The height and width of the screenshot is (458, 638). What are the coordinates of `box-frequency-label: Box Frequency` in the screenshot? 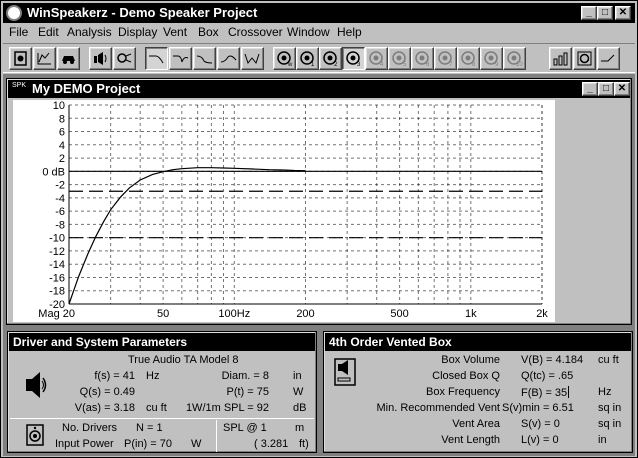 It's located at (463, 392).